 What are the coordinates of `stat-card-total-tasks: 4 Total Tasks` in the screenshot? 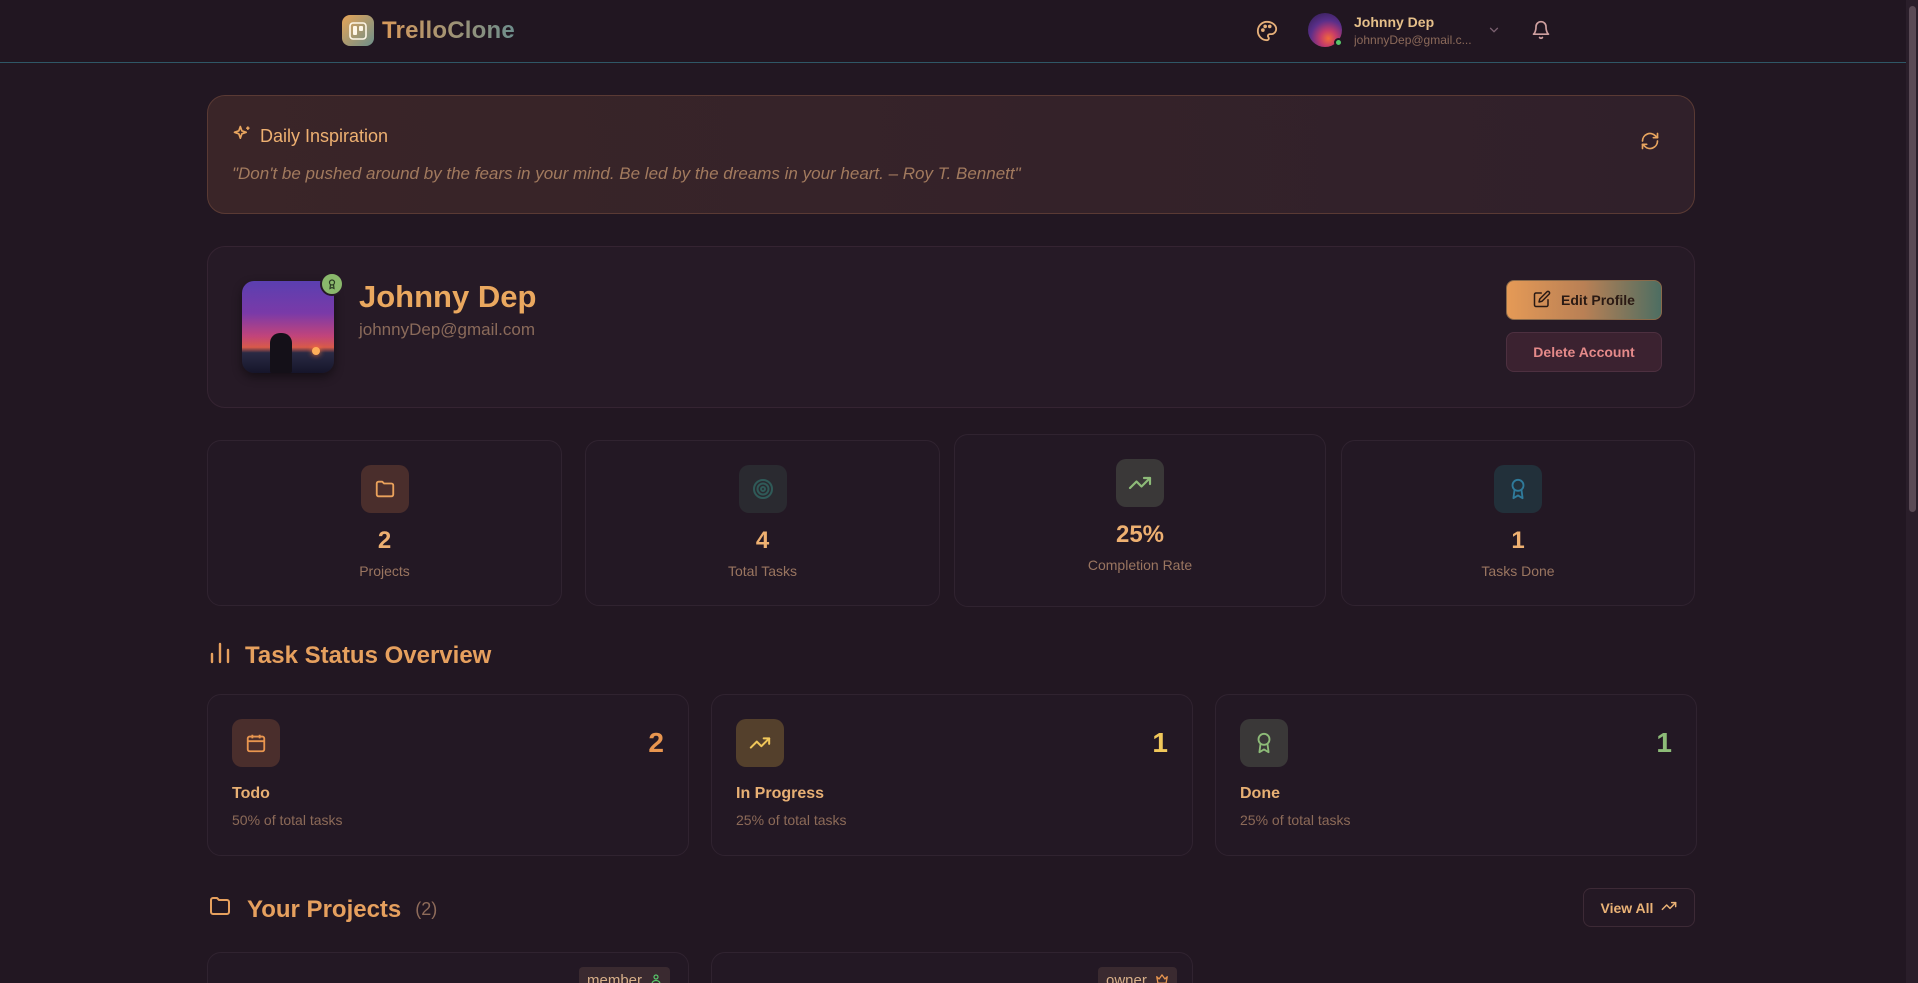 It's located at (762, 523).